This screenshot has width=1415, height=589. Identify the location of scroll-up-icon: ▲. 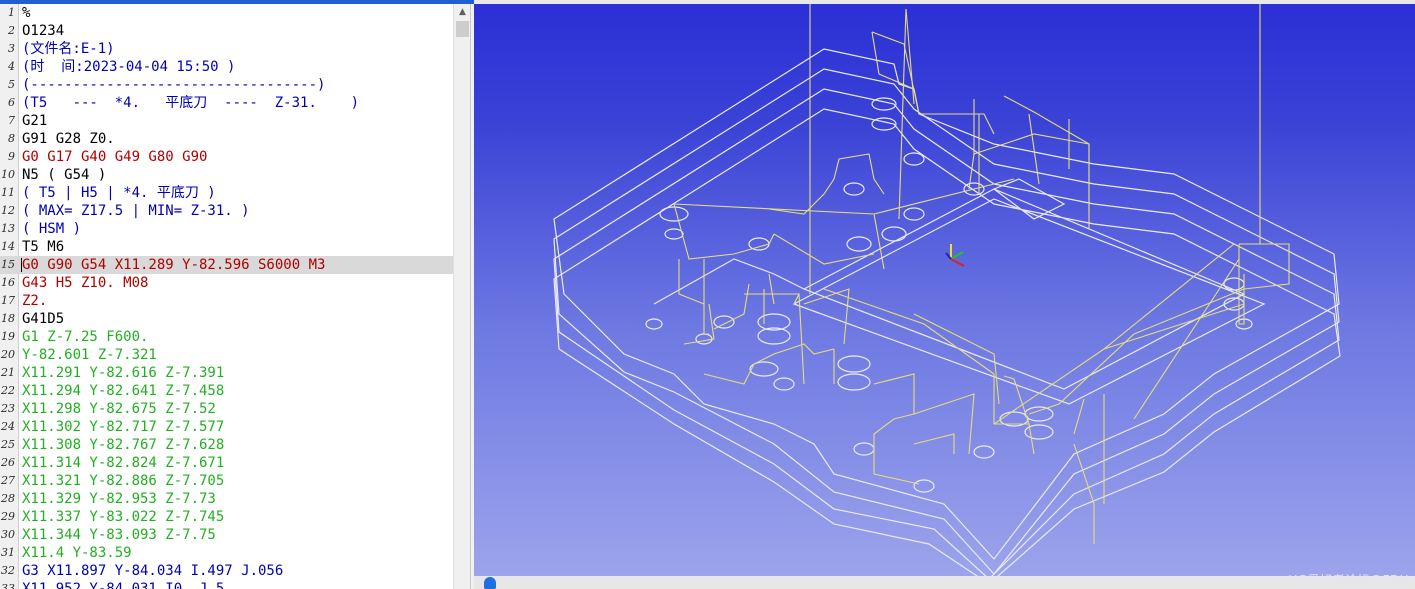
(462, 12).